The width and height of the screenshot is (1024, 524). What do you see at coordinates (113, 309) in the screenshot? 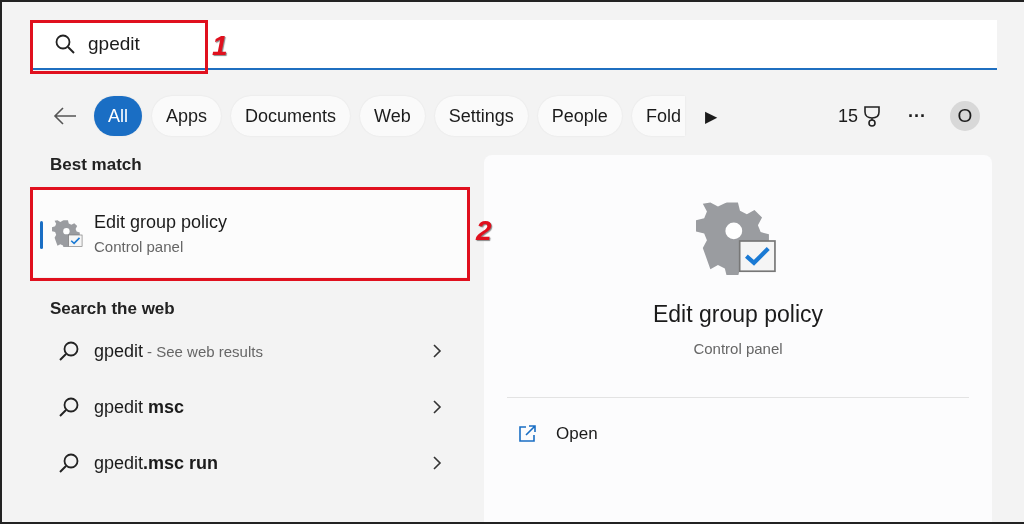
I see `section-heading: Search the web` at bounding box center [113, 309].